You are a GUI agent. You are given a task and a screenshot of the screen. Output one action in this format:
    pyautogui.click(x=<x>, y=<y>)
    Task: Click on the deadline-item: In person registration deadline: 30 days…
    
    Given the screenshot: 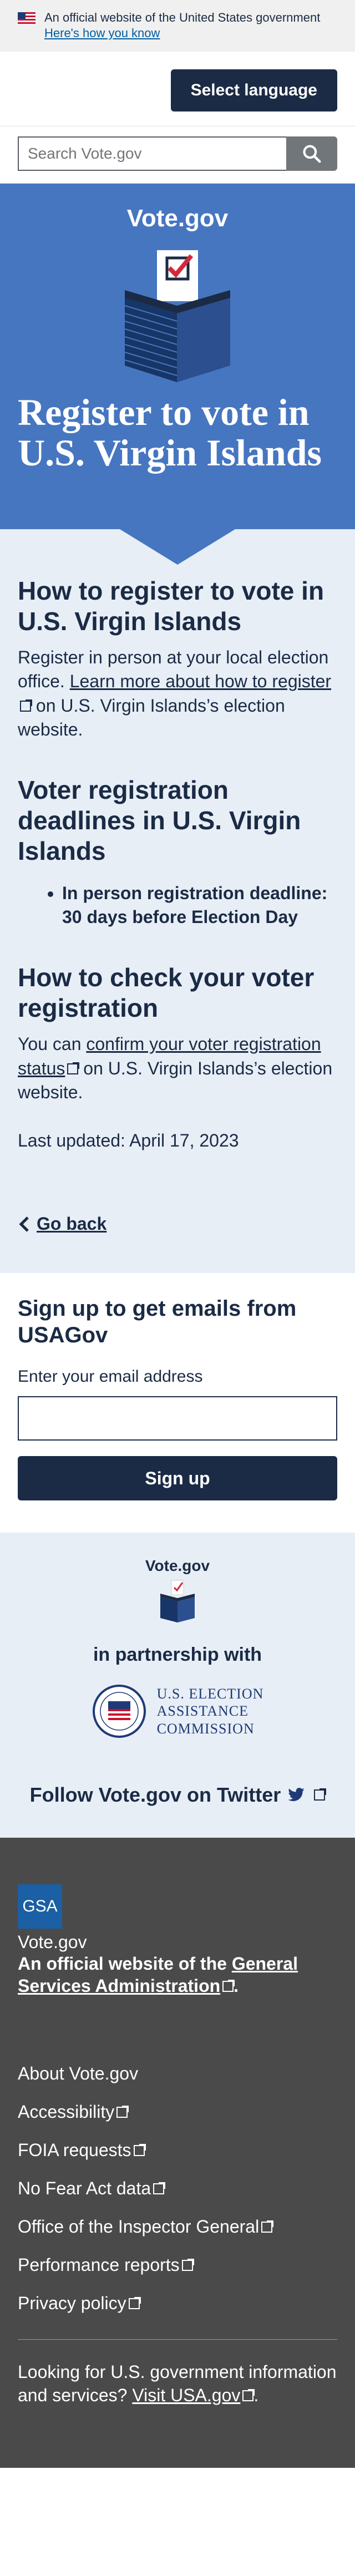 What is the action you would take?
    pyautogui.click(x=199, y=905)
    